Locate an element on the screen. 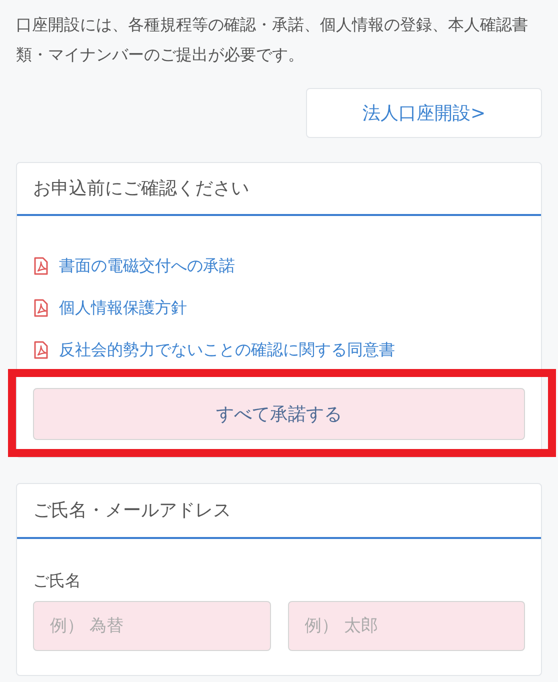 This screenshot has height=682, width=558. name-input-field: 例） 太郎 is located at coordinates (406, 626).